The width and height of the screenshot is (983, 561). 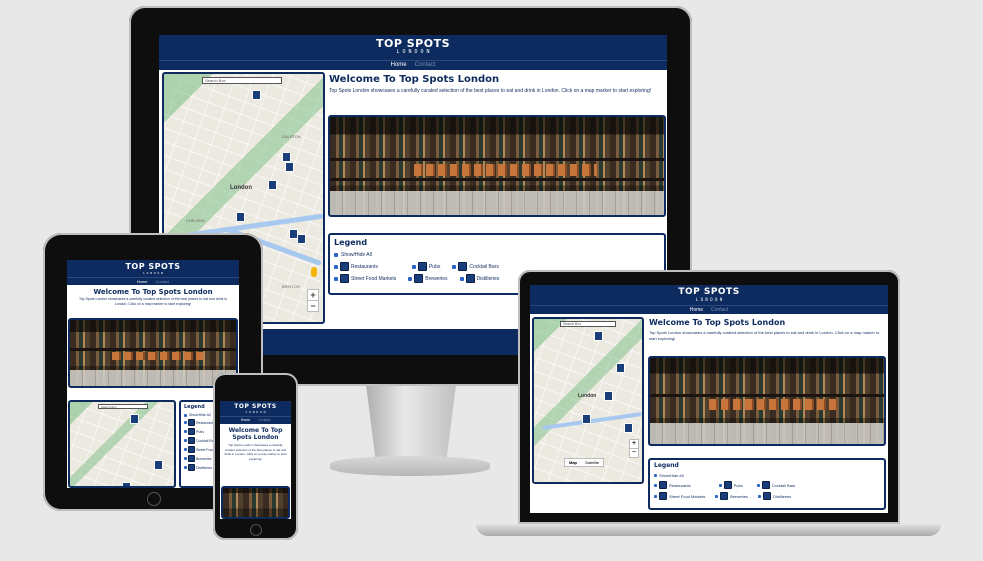 I want to click on map-type-satellite-button: Satellite, so click(x=592, y=462).